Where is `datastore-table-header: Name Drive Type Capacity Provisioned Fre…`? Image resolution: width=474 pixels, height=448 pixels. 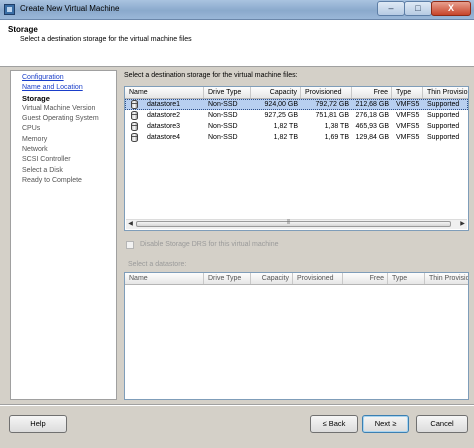 datastore-table-header: Name Drive Type Capacity Provisioned Fre… is located at coordinates (296, 93).